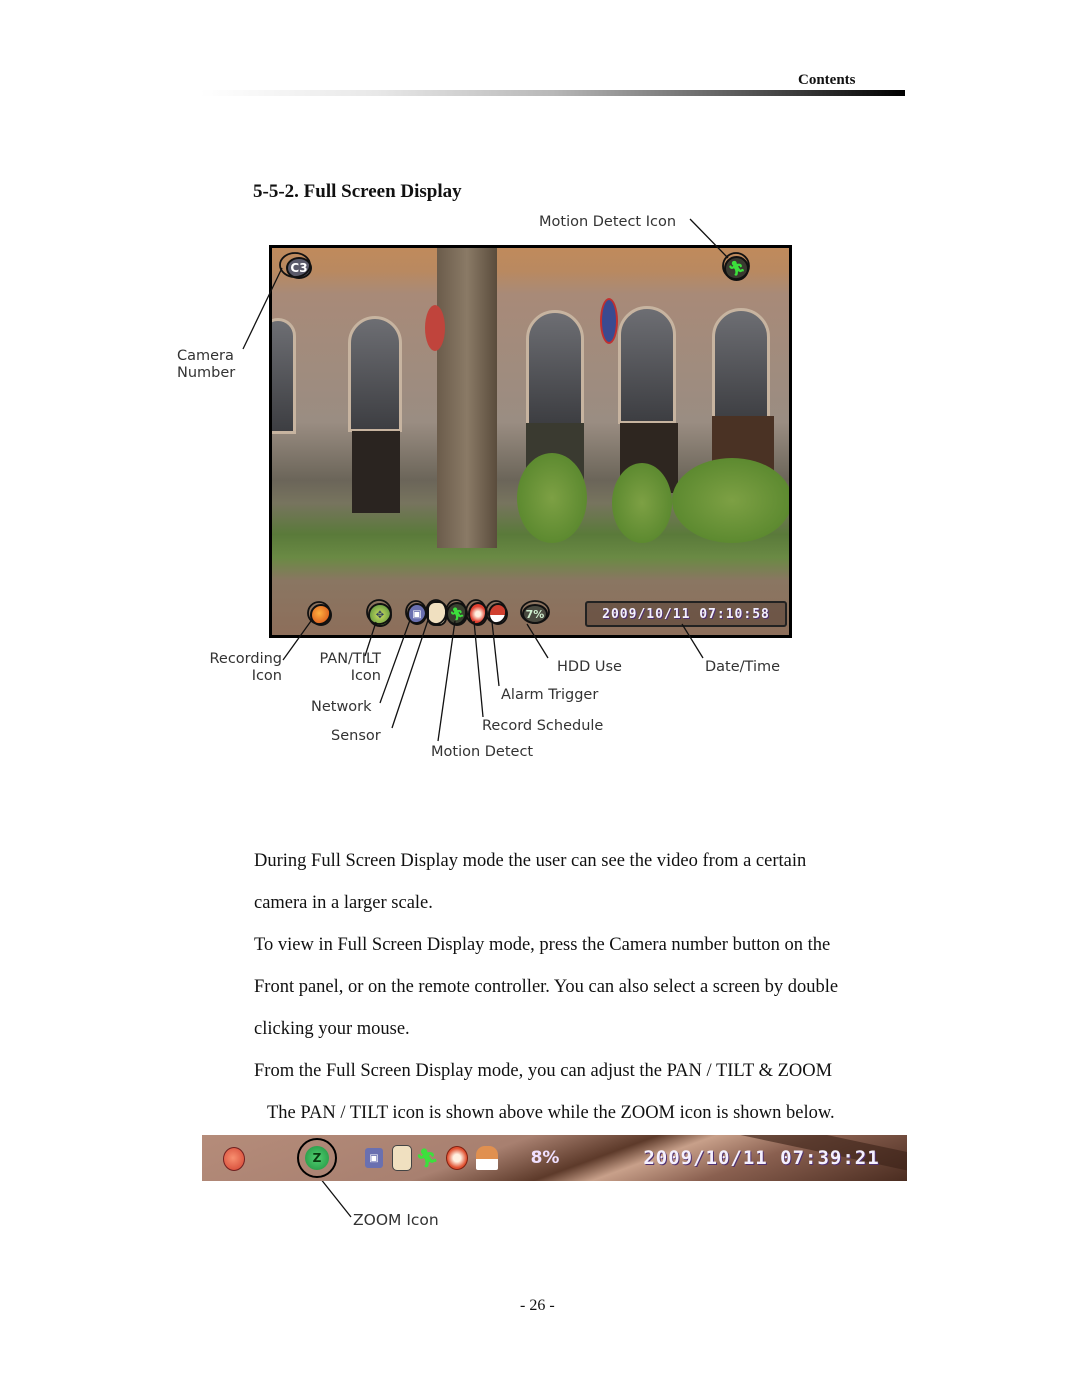 This screenshot has width=1080, height=1397. What do you see at coordinates (365, 676) in the screenshot?
I see `callout-pan-tilt-line2: Icon` at bounding box center [365, 676].